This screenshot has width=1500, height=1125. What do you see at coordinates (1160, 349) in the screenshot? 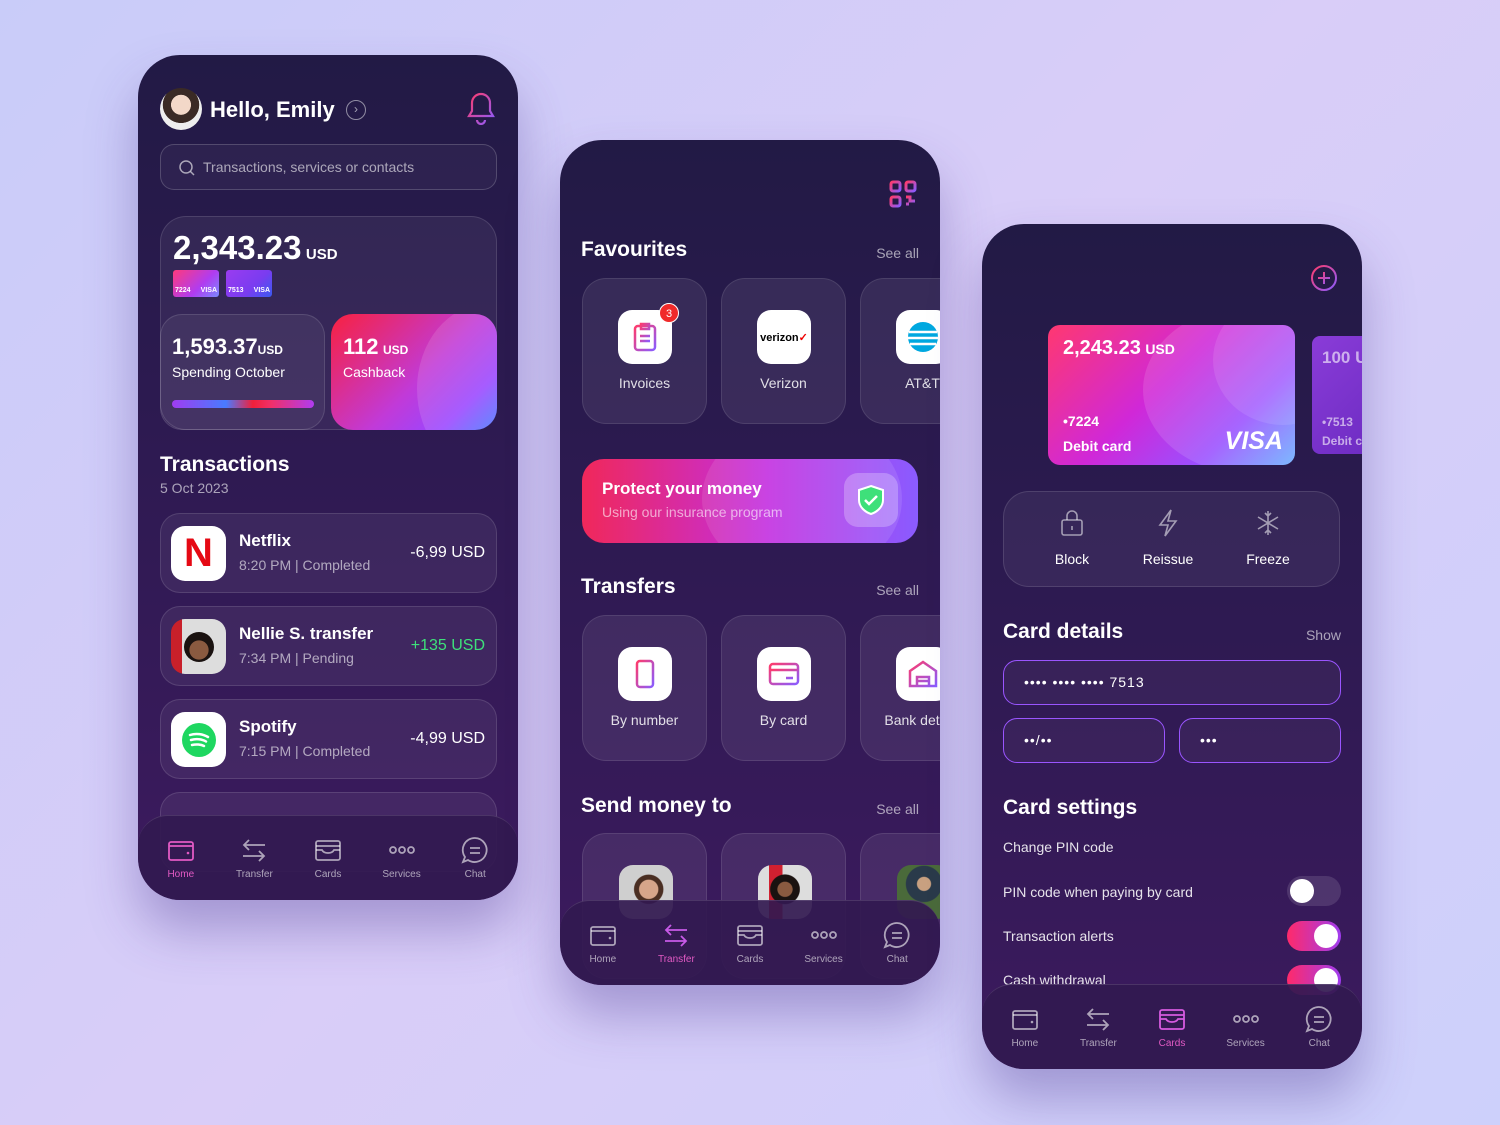
I see `card-currency: USD` at bounding box center [1160, 349].